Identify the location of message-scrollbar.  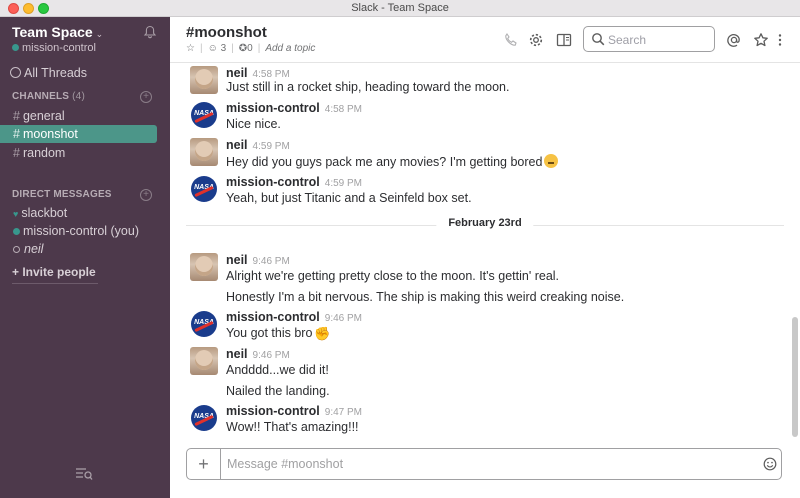
(795, 377).